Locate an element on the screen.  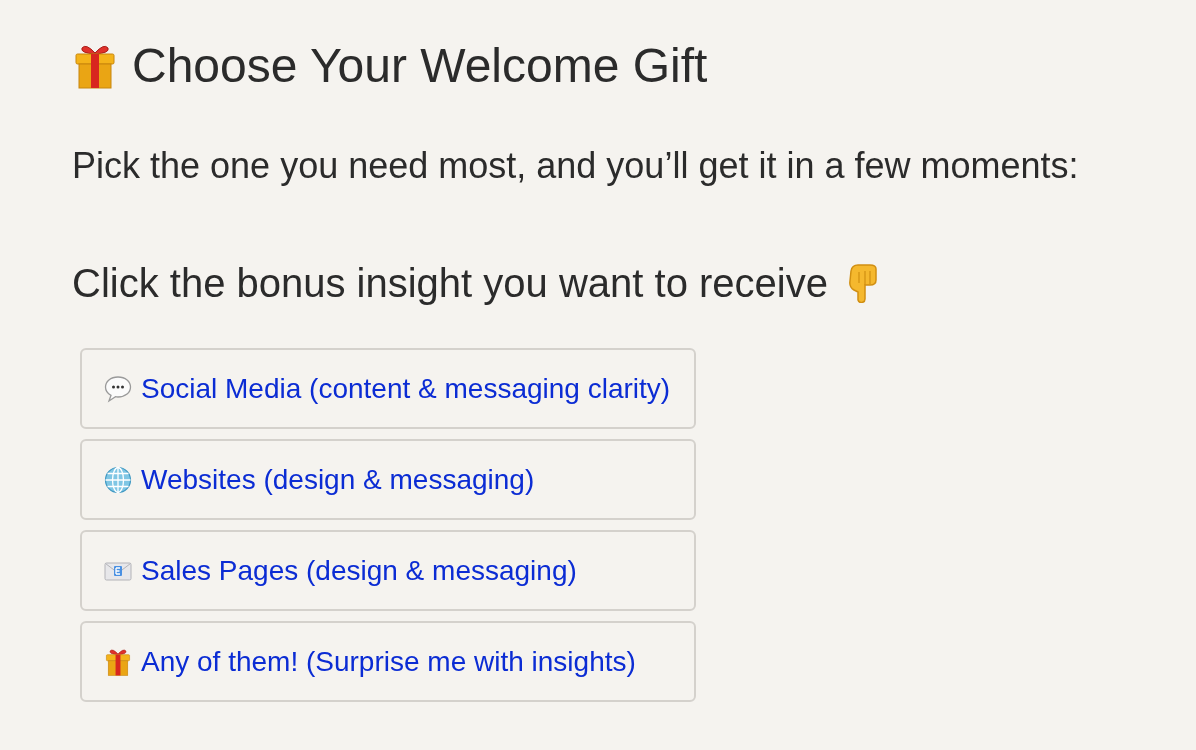
intro-text: Pick the one you need most, and you’ll get it in a few moments: is located at coordinates (575, 166).